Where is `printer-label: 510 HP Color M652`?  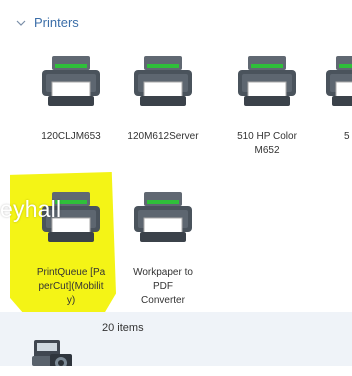
printer-label: 510 HP Color M652 is located at coordinates (267, 143).